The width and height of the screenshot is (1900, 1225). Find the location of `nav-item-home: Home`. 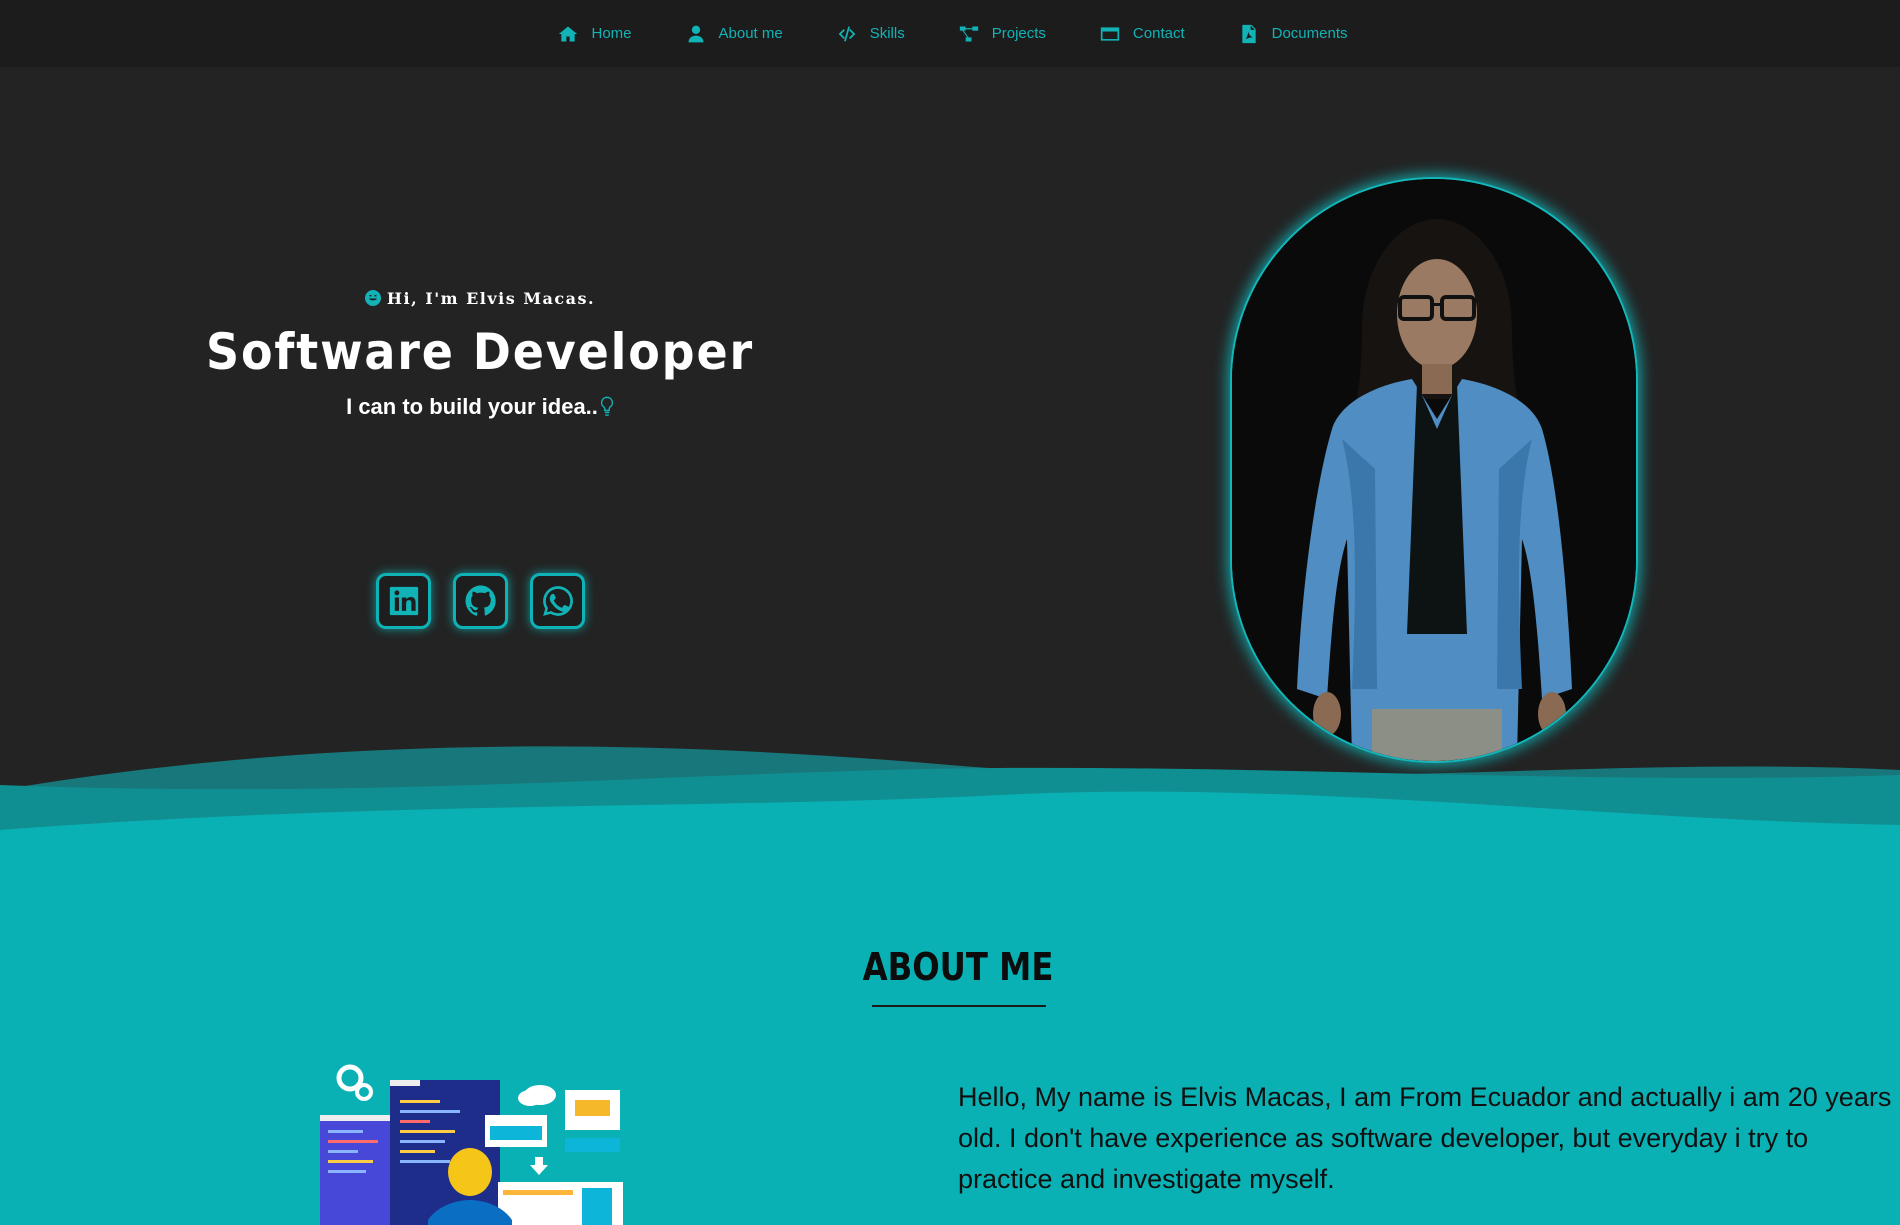

nav-item-home: Home is located at coordinates (595, 34).